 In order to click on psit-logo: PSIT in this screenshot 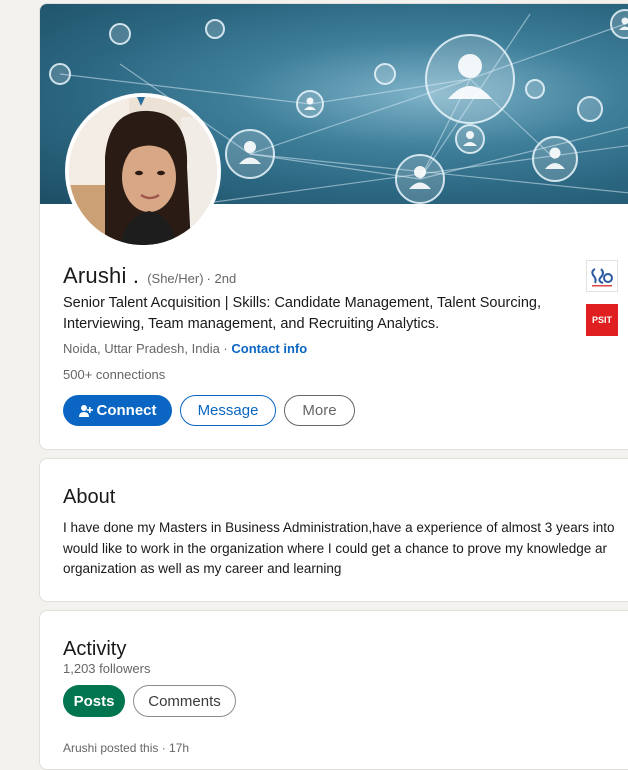, I will do `click(602, 320)`.